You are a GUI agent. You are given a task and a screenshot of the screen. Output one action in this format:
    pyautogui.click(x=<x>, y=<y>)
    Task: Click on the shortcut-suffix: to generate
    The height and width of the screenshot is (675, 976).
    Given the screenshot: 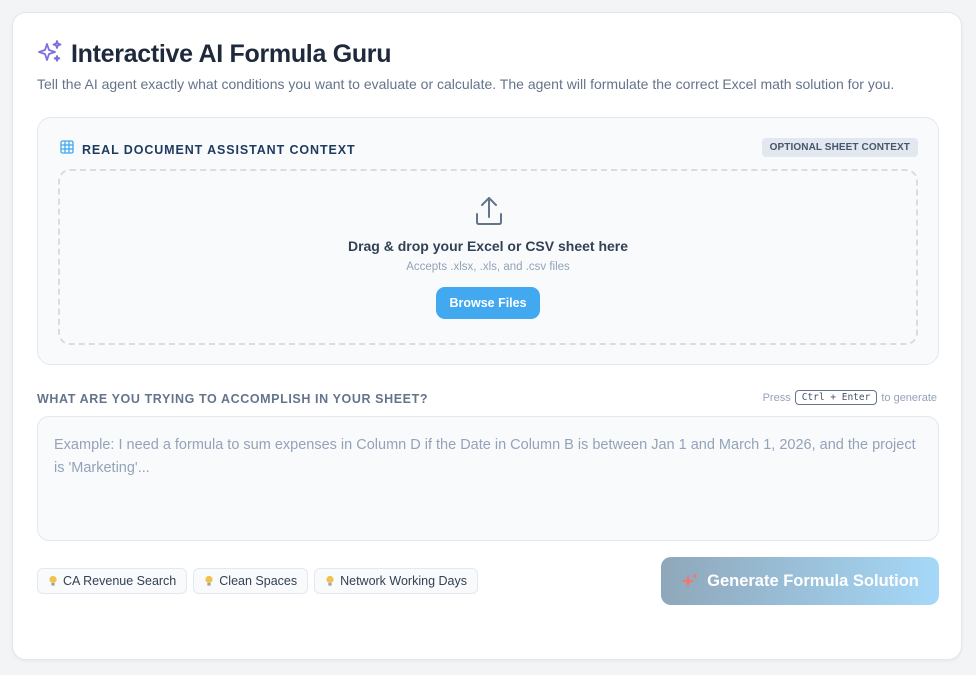 What is the action you would take?
    pyautogui.click(x=909, y=397)
    